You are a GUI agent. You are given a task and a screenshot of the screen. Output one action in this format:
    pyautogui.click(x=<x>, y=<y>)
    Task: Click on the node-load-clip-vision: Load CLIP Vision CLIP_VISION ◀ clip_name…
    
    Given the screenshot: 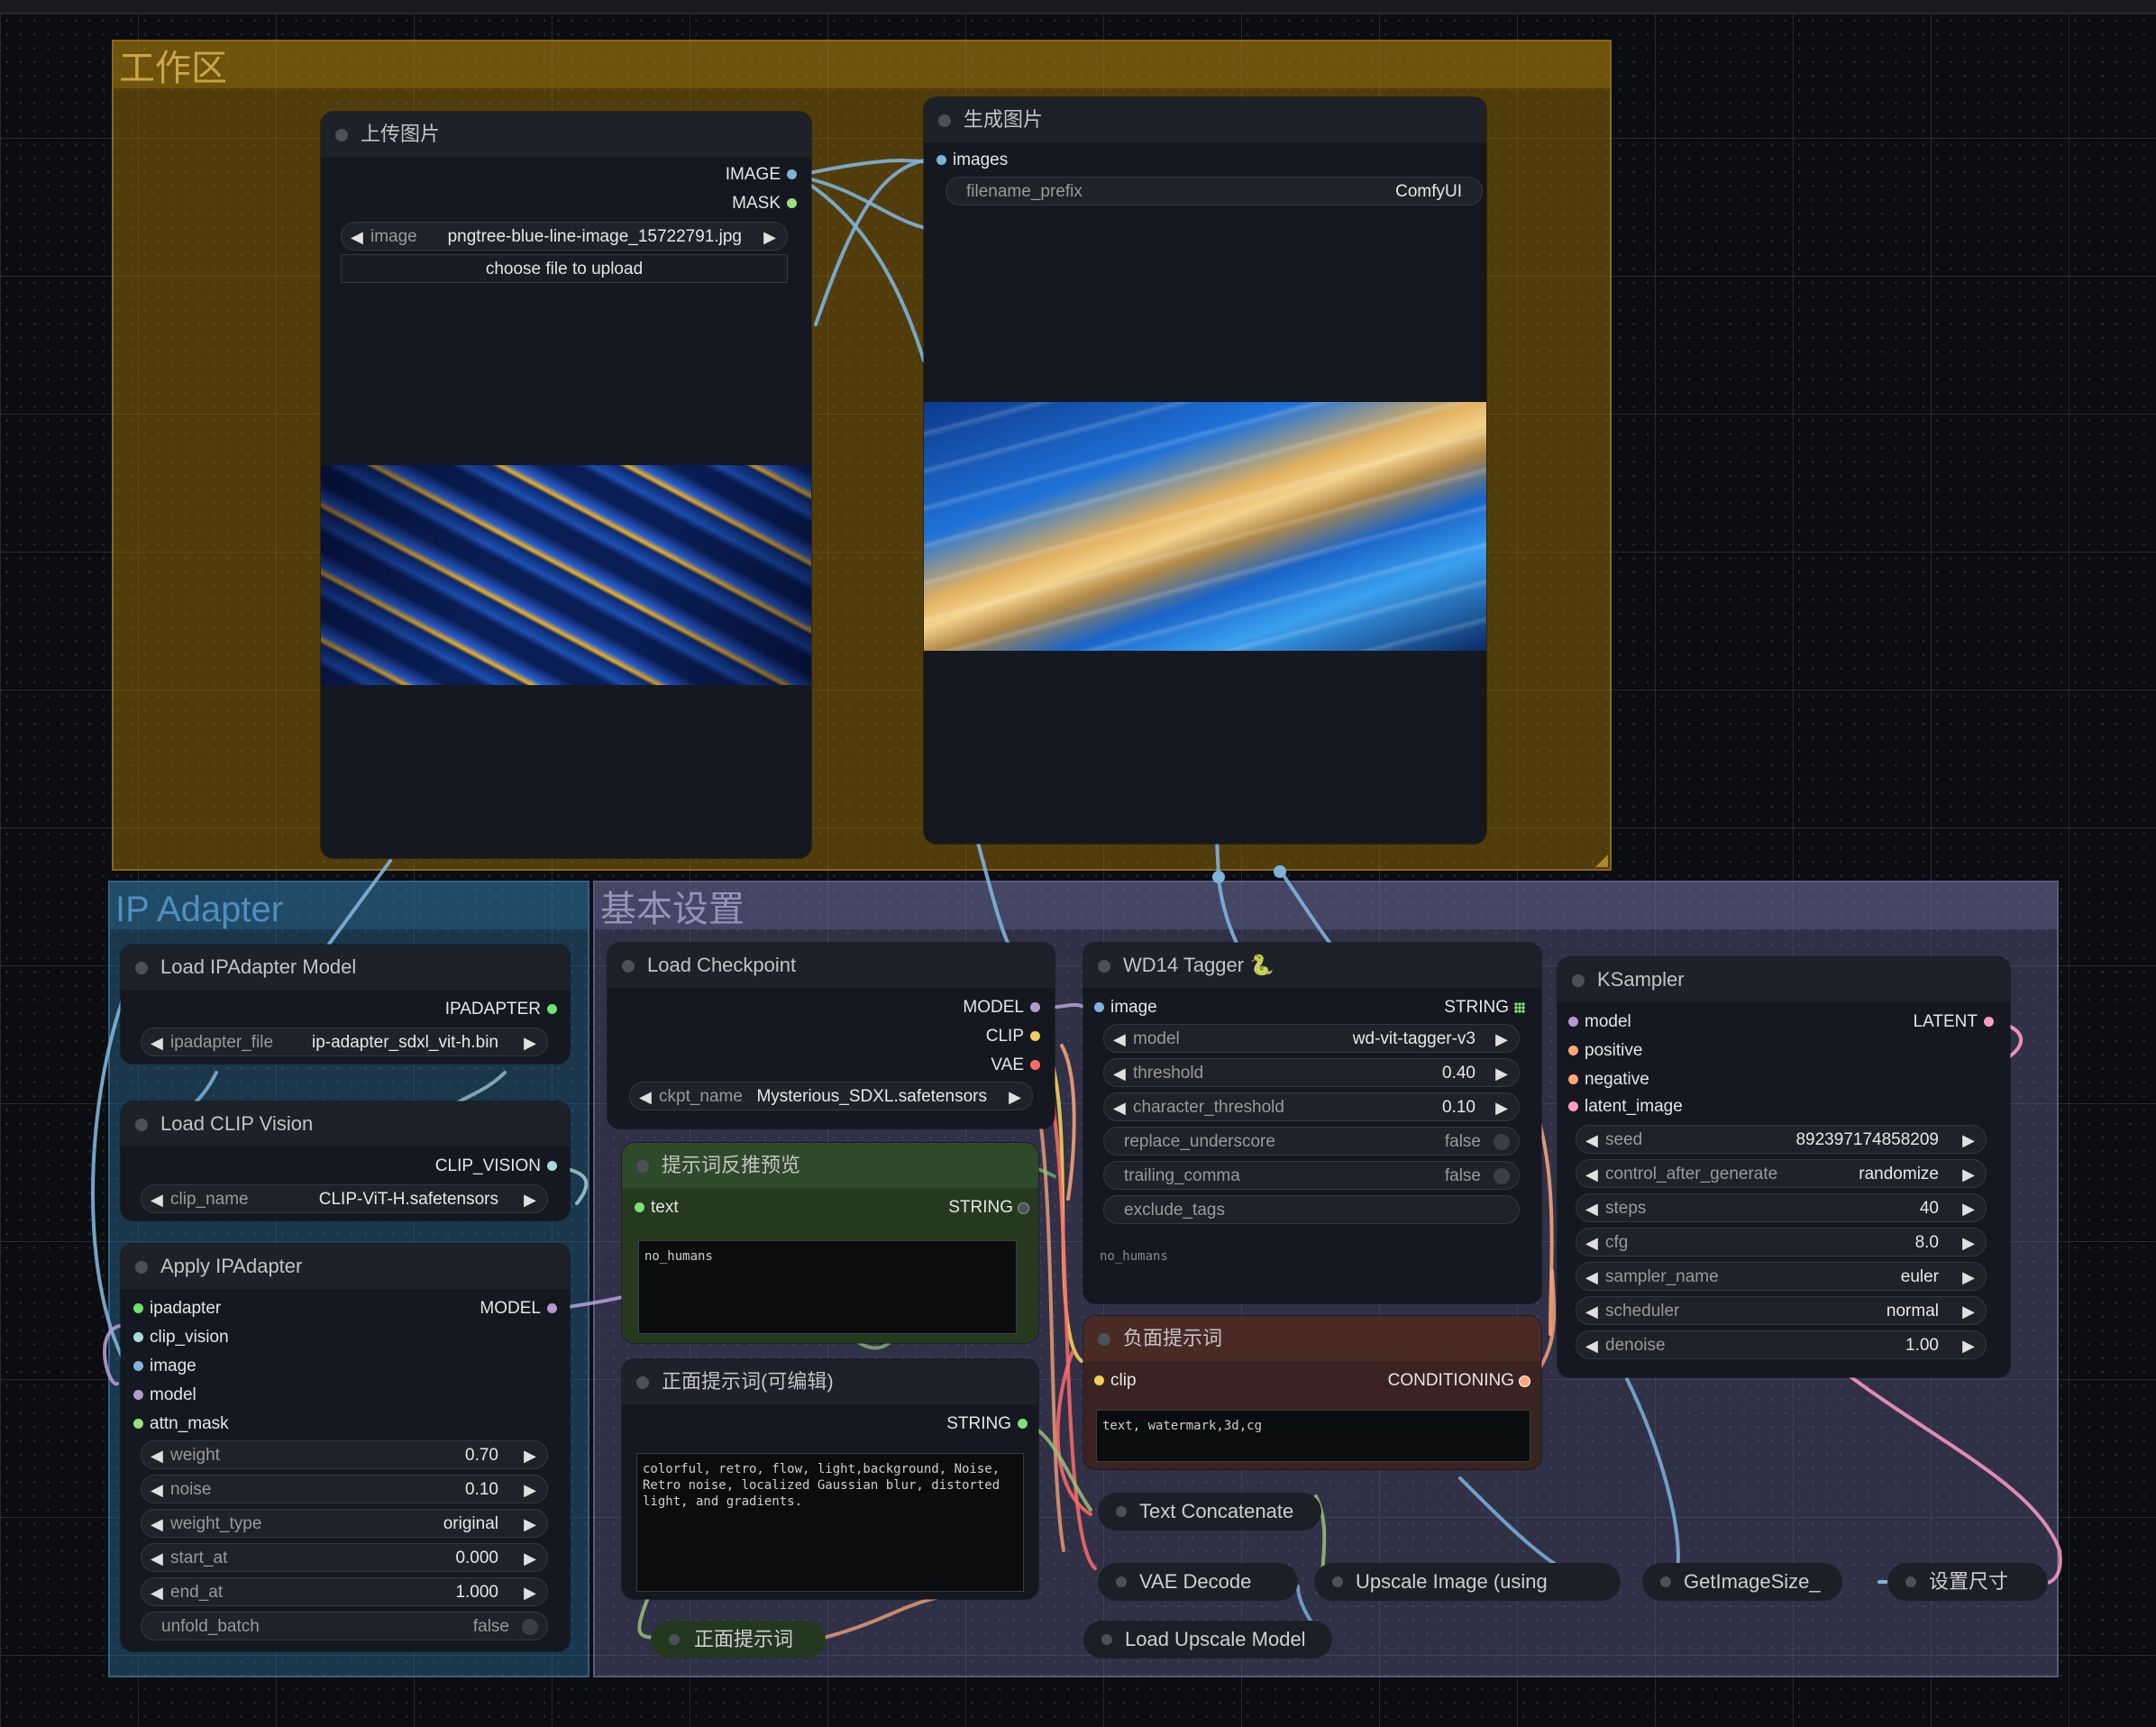 What is the action you would take?
    pyautogui.click(x=345, y=1160)
    